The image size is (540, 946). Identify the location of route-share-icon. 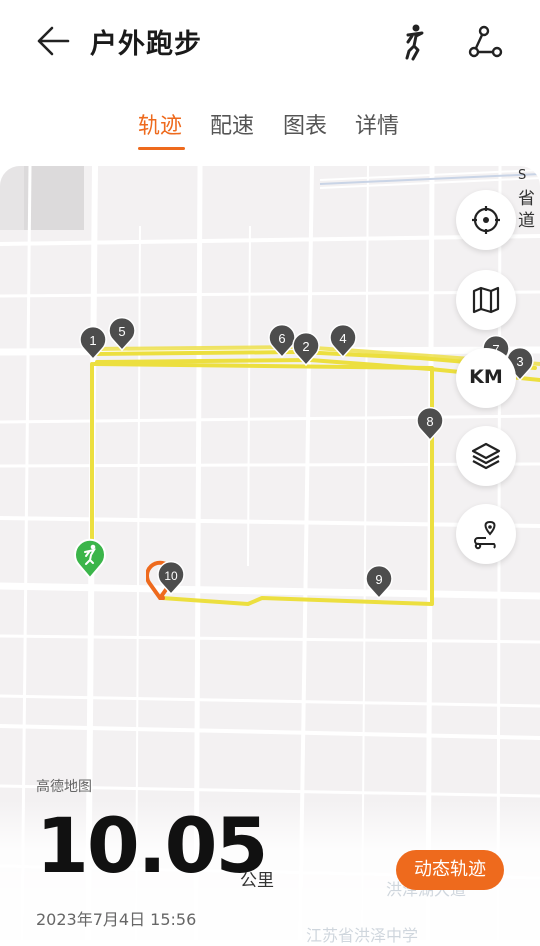
(486, 42).